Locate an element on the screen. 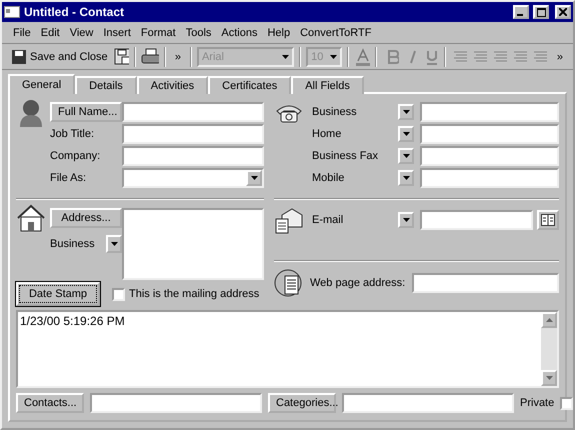  up-arrow-icon is located at coordinates (549, 320).